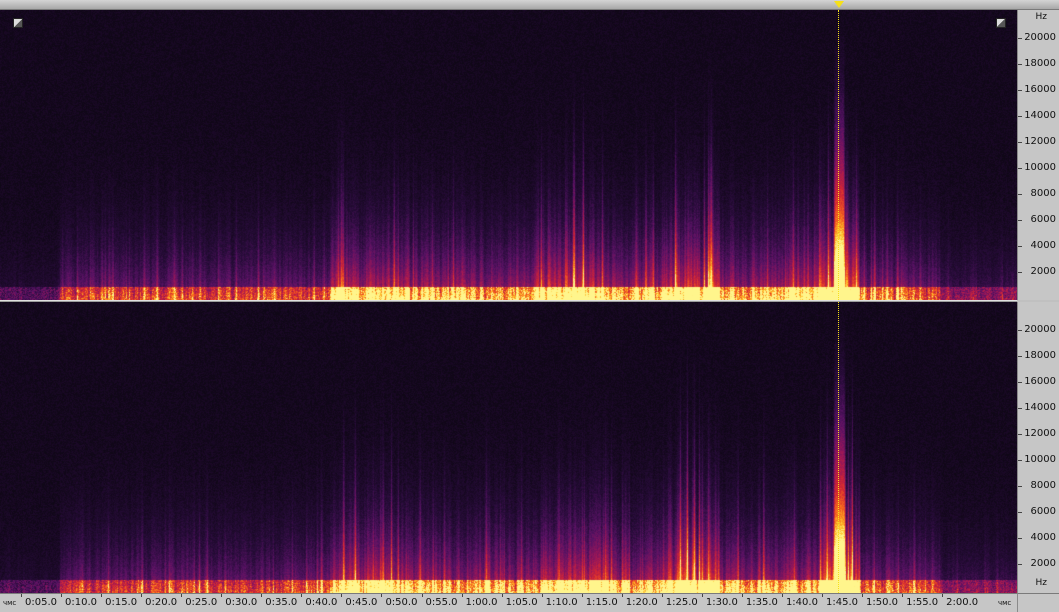  What do you see at coordinates (882, 602) in the screenshot?
I see `time-tick-label: 1:50.0` at bounding box center [882, 602].